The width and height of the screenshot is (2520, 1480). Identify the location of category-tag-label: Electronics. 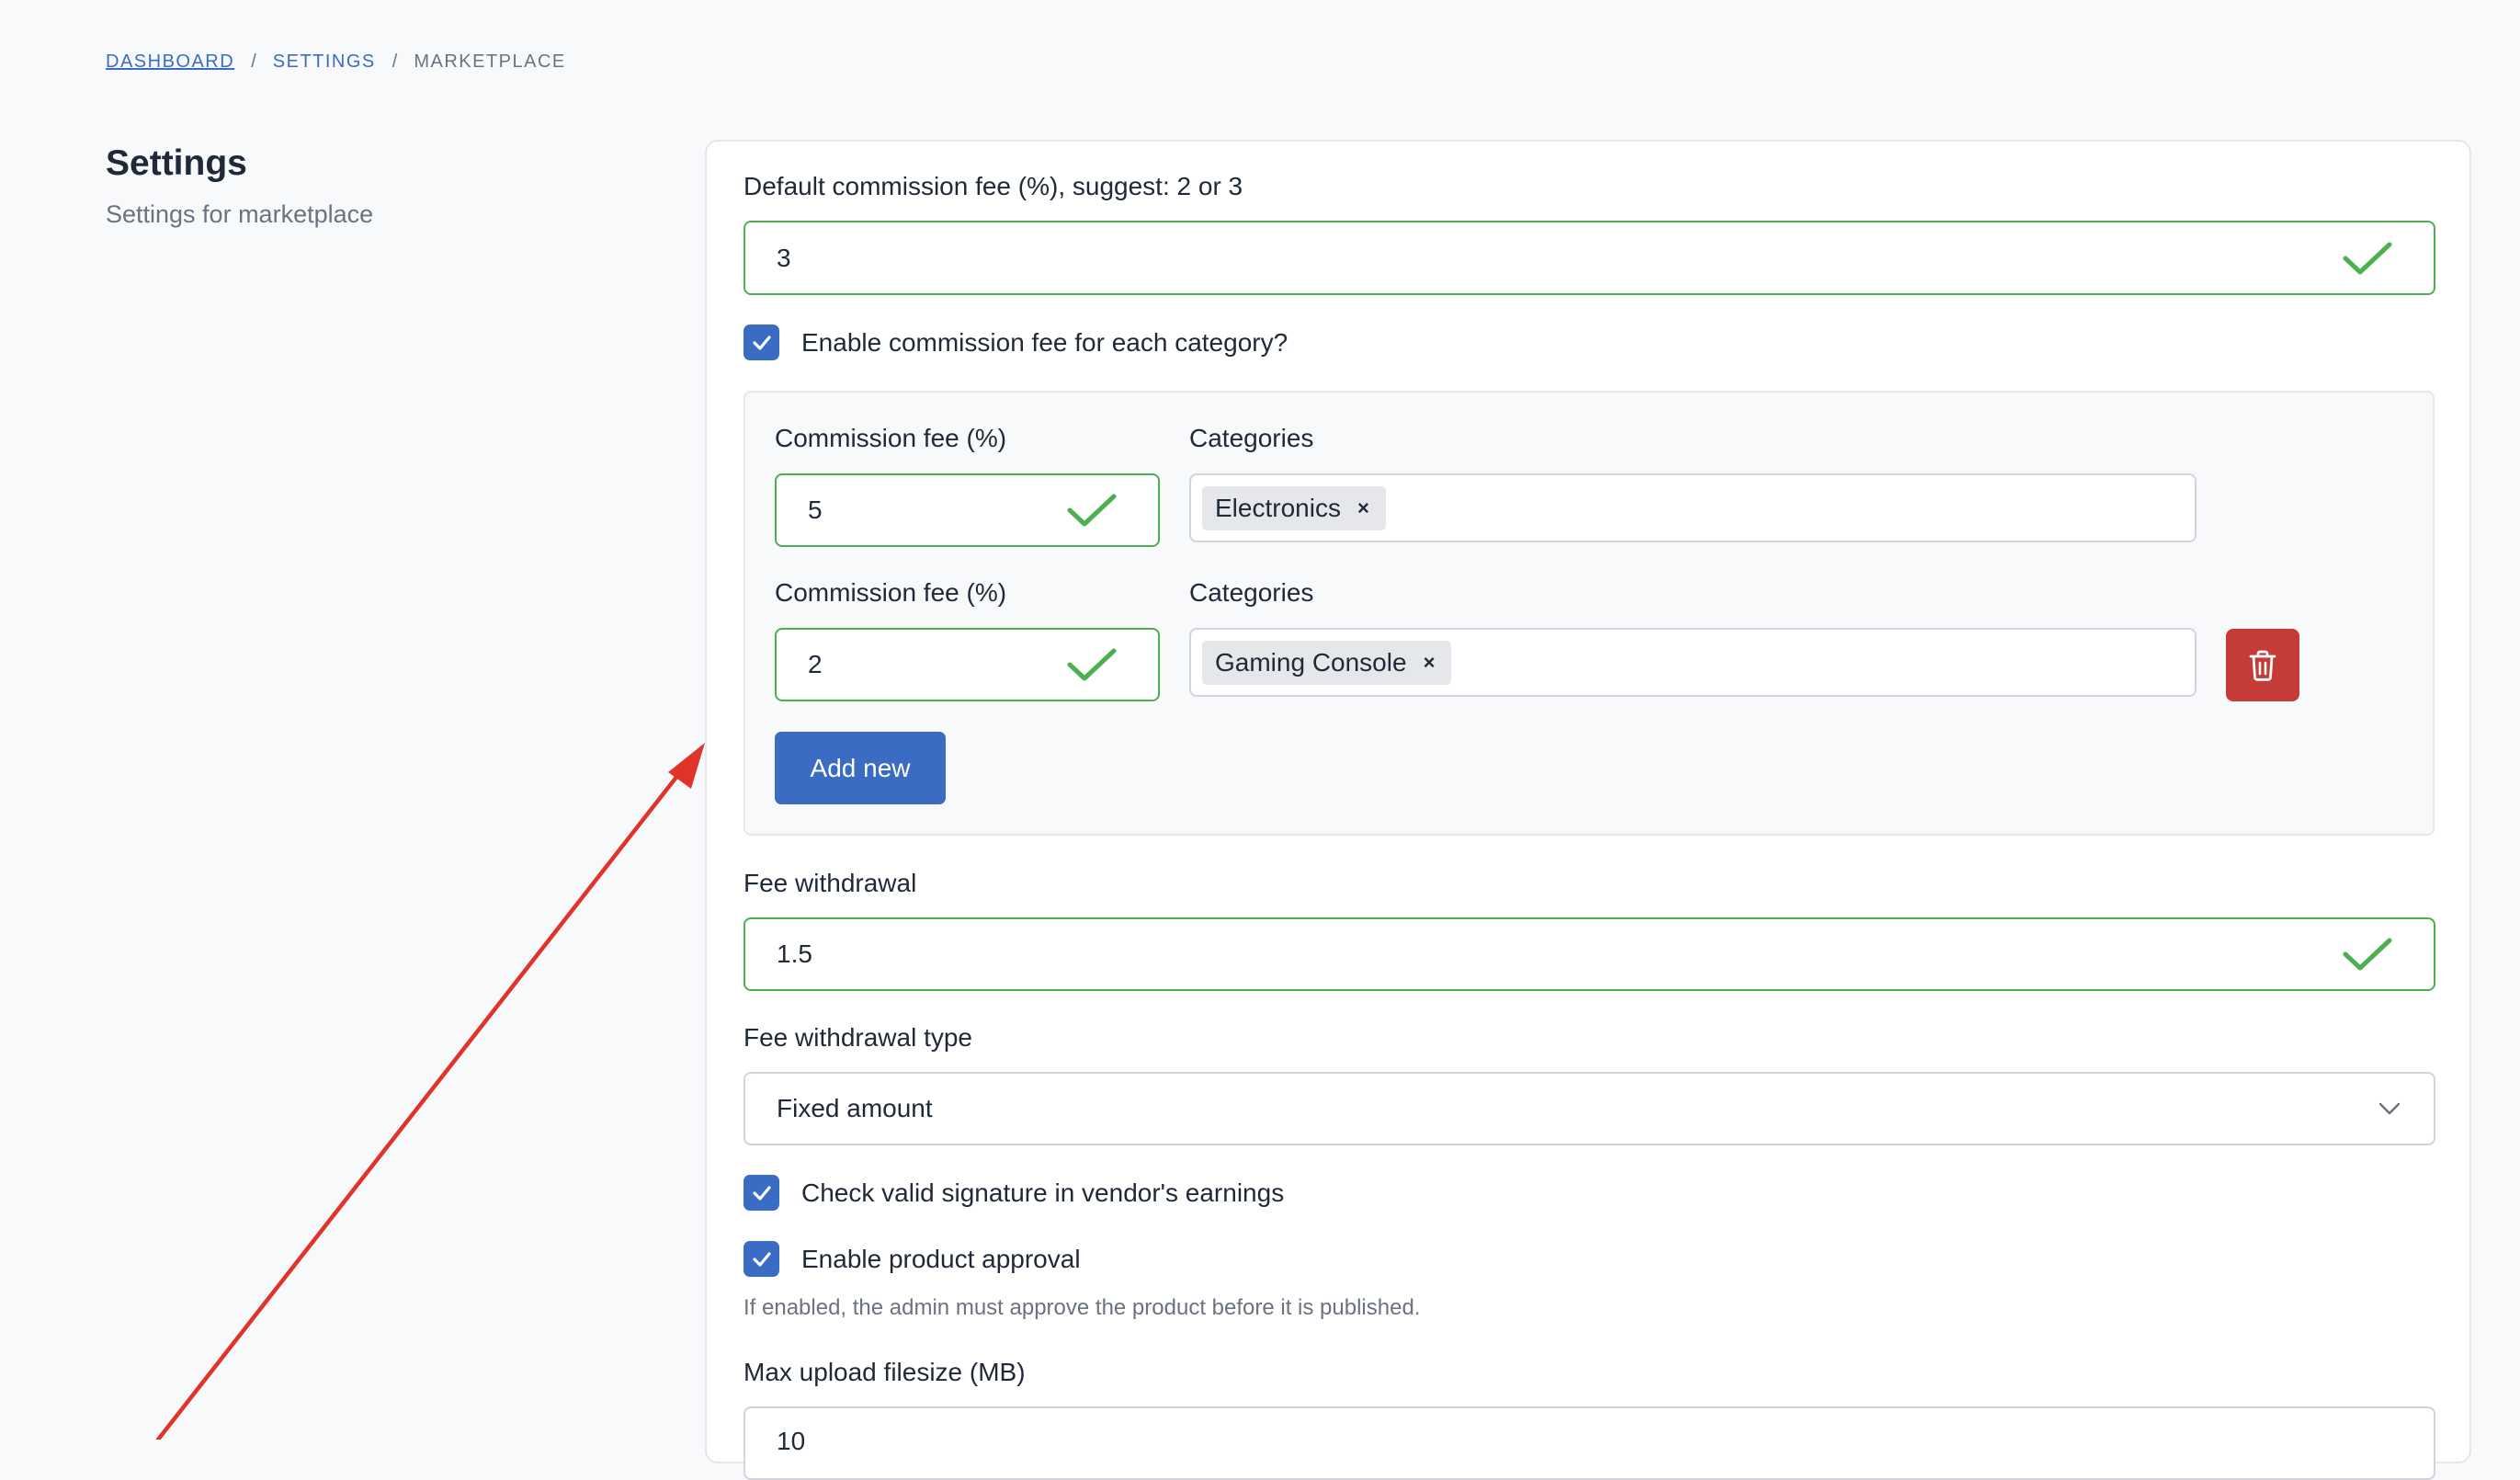
(1278, 507).